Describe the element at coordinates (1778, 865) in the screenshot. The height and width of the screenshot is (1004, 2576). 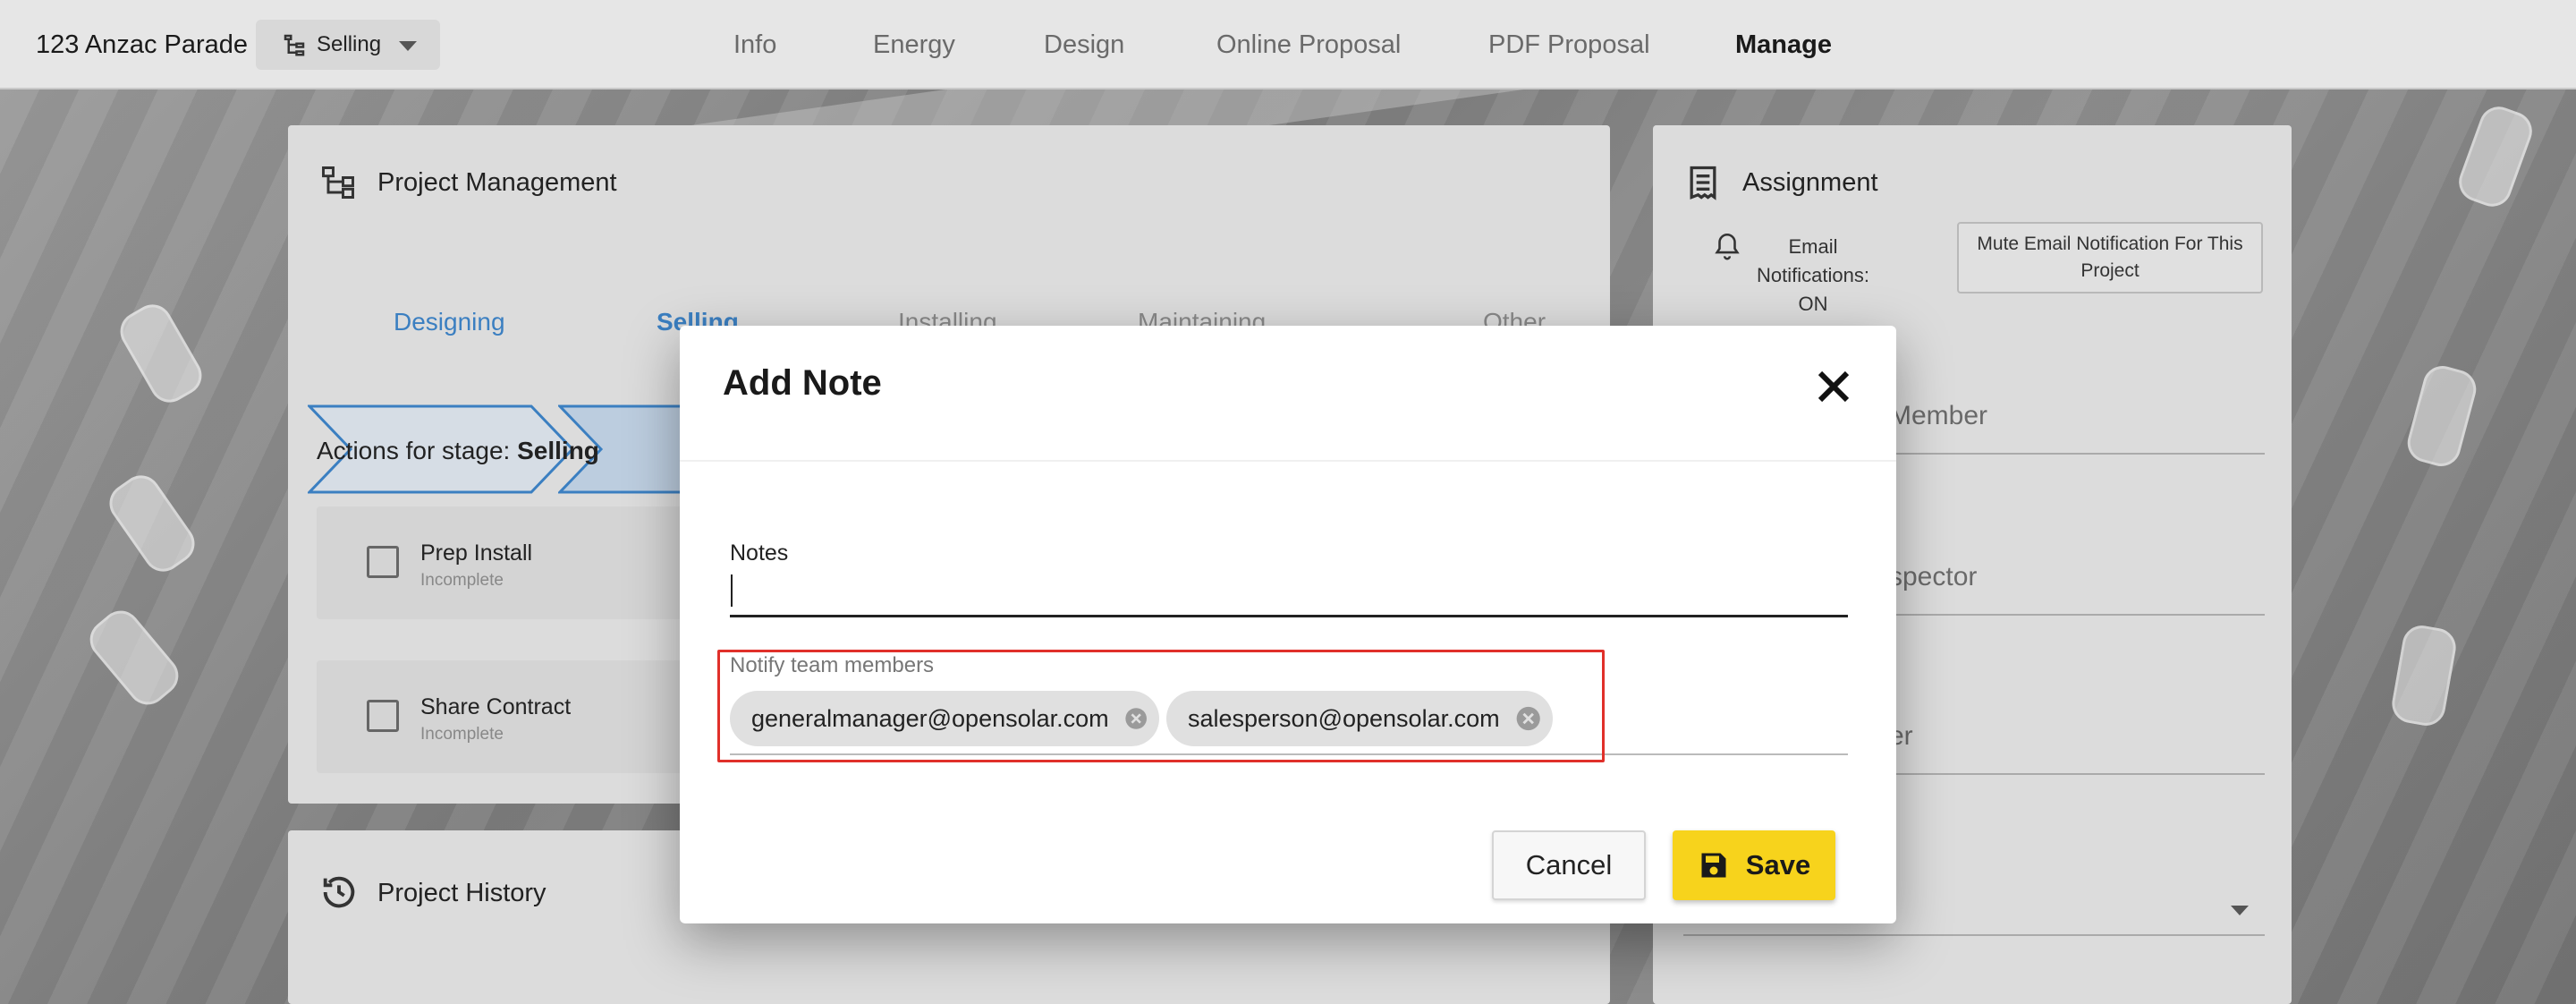
I see `save-label: Save` at that location.